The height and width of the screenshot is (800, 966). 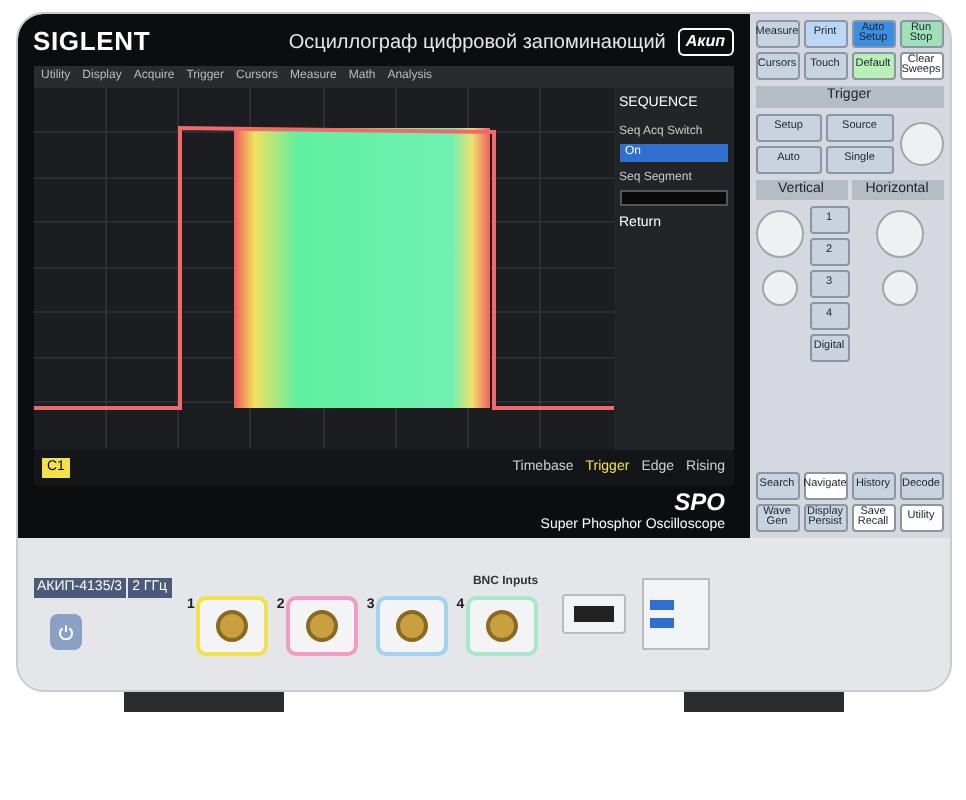 I want to click on power-button, so click(x=65, y=632).